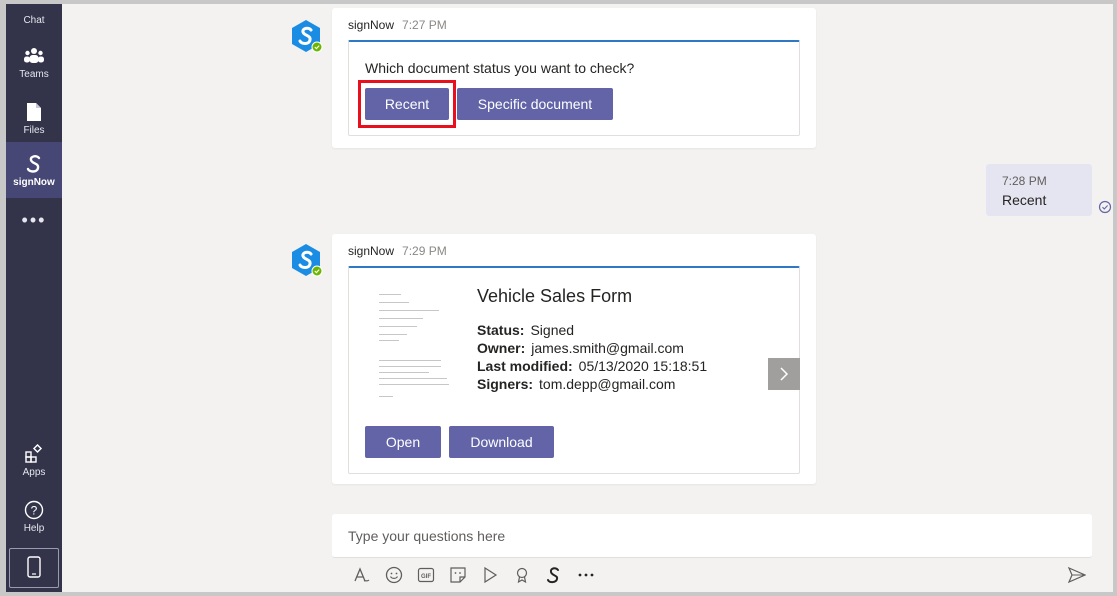 This screenshot has height=596, width=1117. I want to click on svg-text: GIF, so click(426, 577).